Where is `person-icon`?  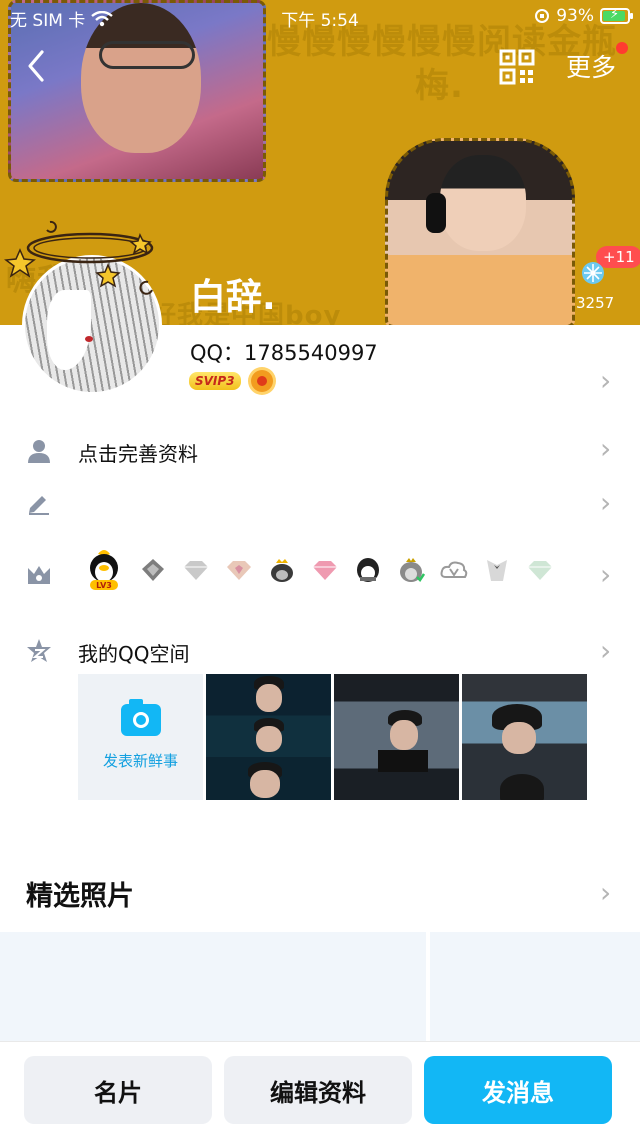 person-icon is located at coordinates (39, 451).